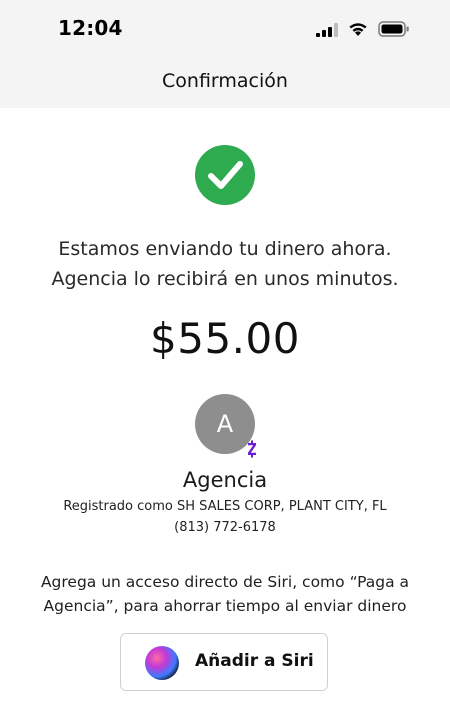 This screenshot has width=450, height=726. What do you see at coordinates (90, 28) in the screenshot?
I see `status-time: 12:04` at bounding box center [90, 28].